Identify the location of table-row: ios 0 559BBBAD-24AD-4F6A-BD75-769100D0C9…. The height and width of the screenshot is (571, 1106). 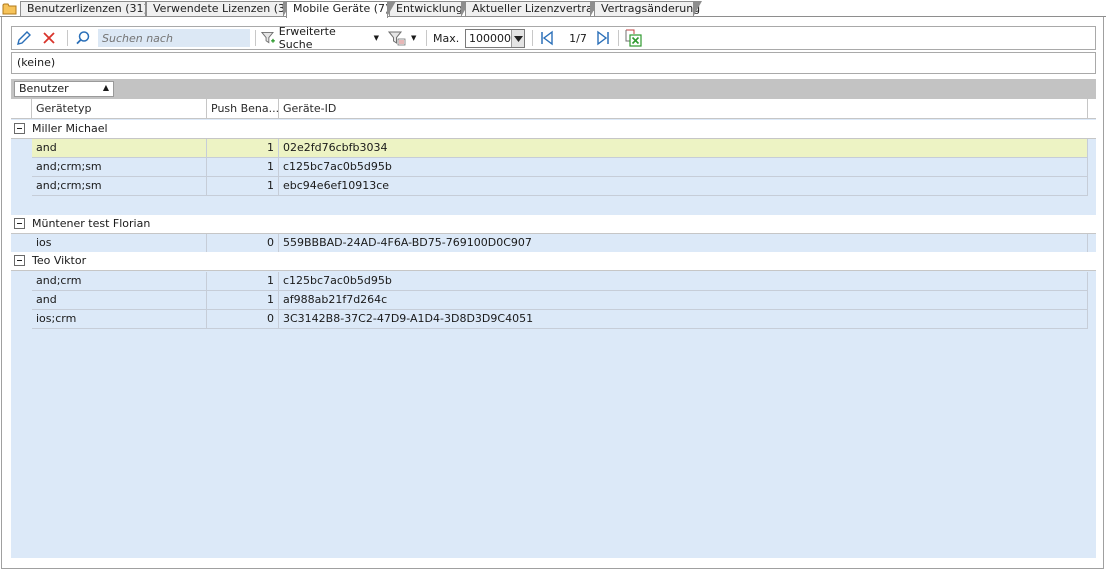
(560, 243).